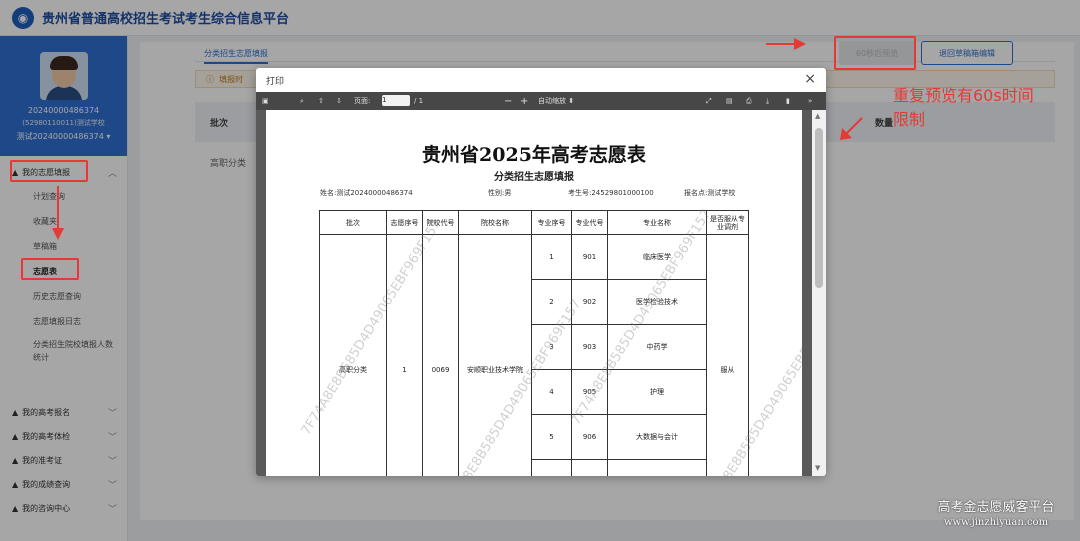 Image resolution: width=1080 pixels, height=541 pixels. Describe the element at coordinates (440, 222) in the screenshot. I see `th-school-code: 院校代号` at that location.